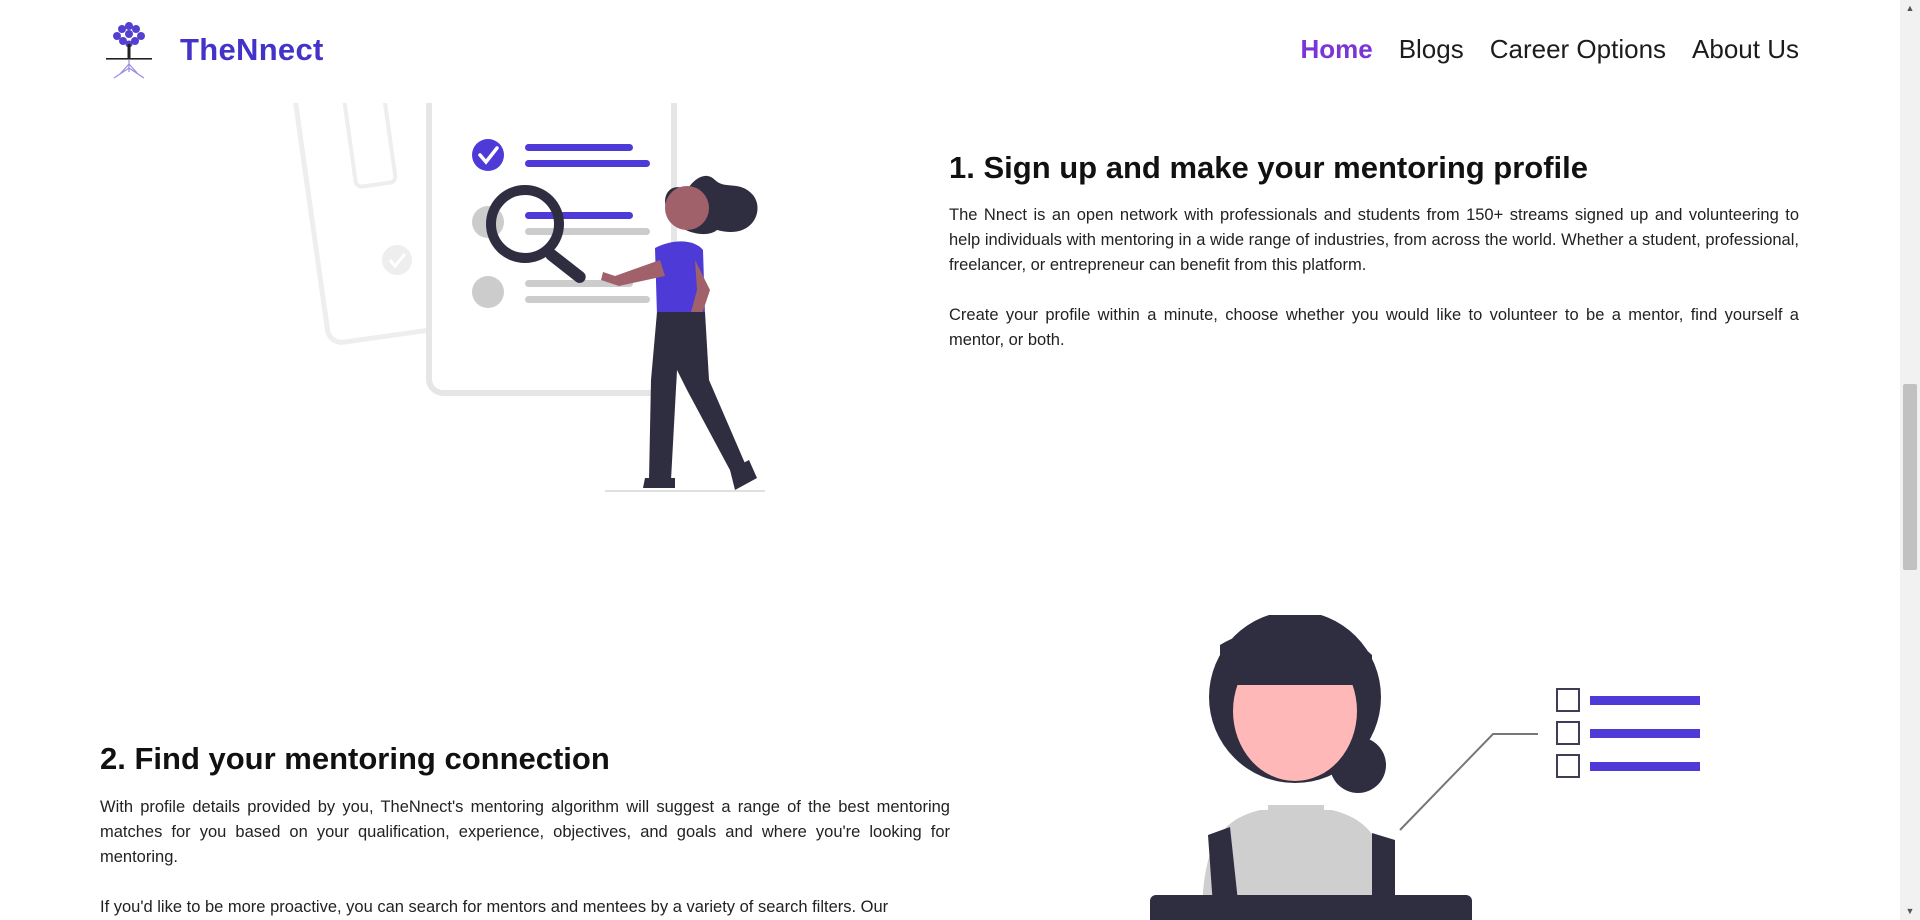 The image size is (1920, 920). What do you see at coordinates (1336, 49) in the screenshot?
I see `nav-home: Home` at bounding box center [1336, 49].